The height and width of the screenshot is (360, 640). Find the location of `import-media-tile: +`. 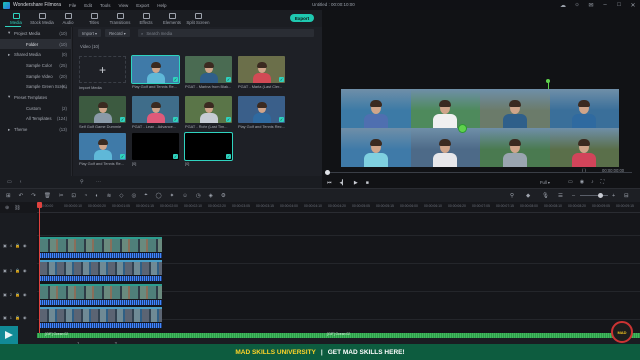

import-media-tile: + is located at coordinates (102, 69).